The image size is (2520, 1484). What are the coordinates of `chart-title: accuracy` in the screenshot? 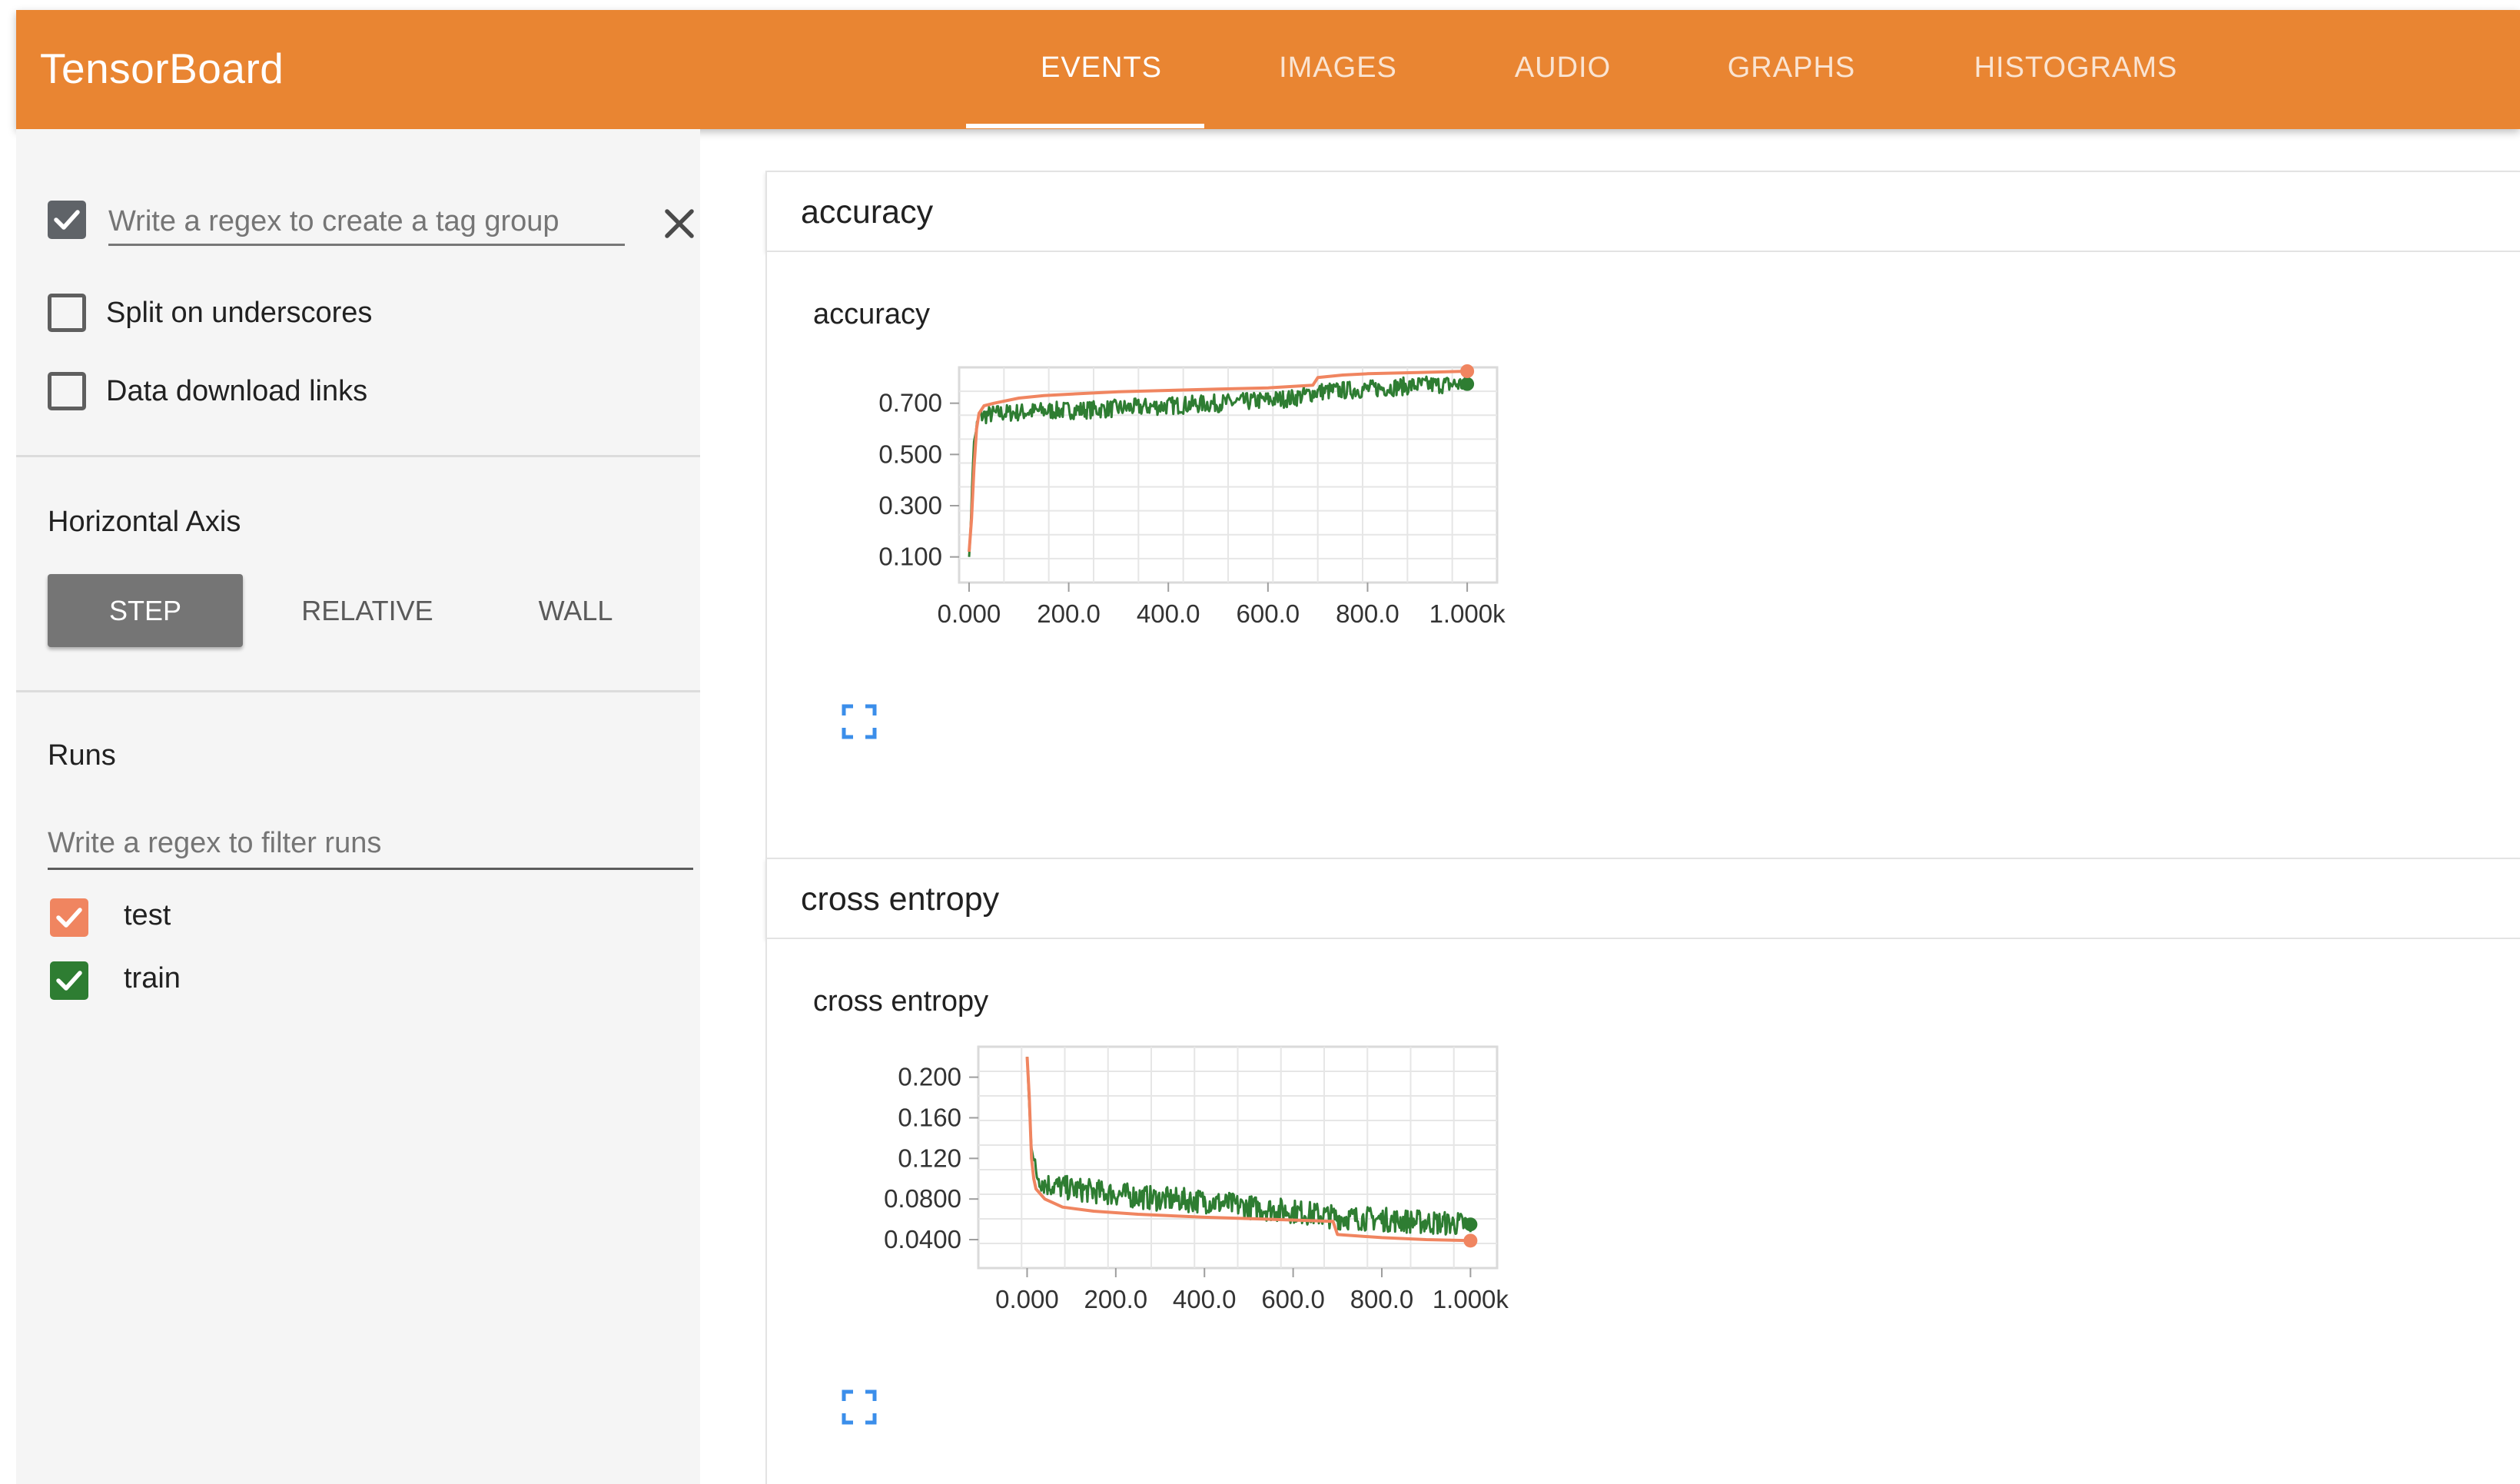 It's located at (872, 314).